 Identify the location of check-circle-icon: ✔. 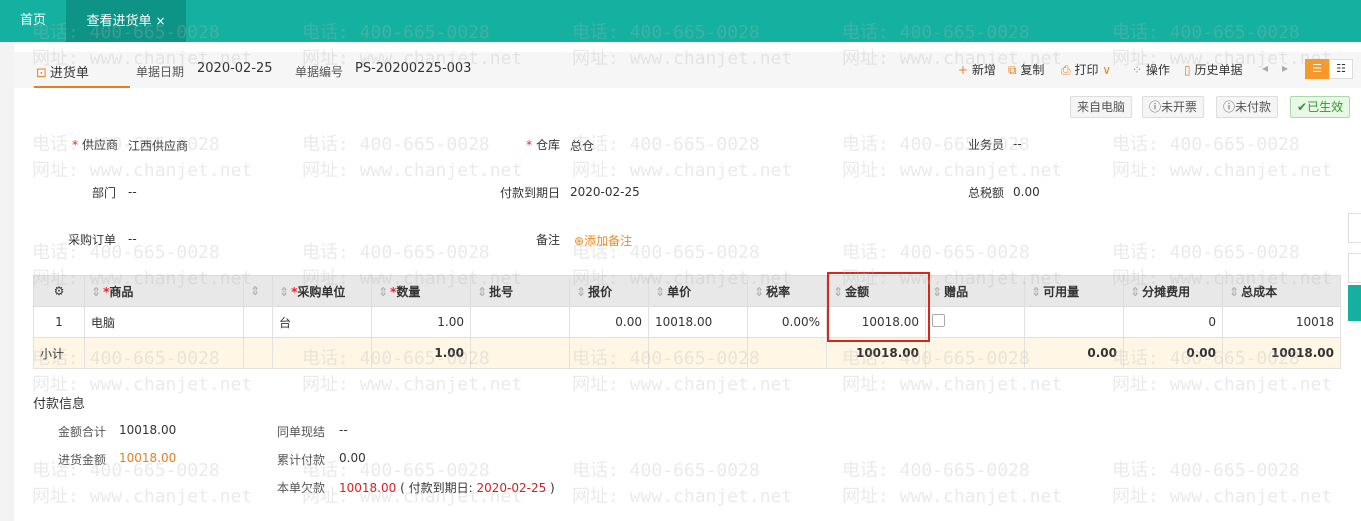
(1302, 107).